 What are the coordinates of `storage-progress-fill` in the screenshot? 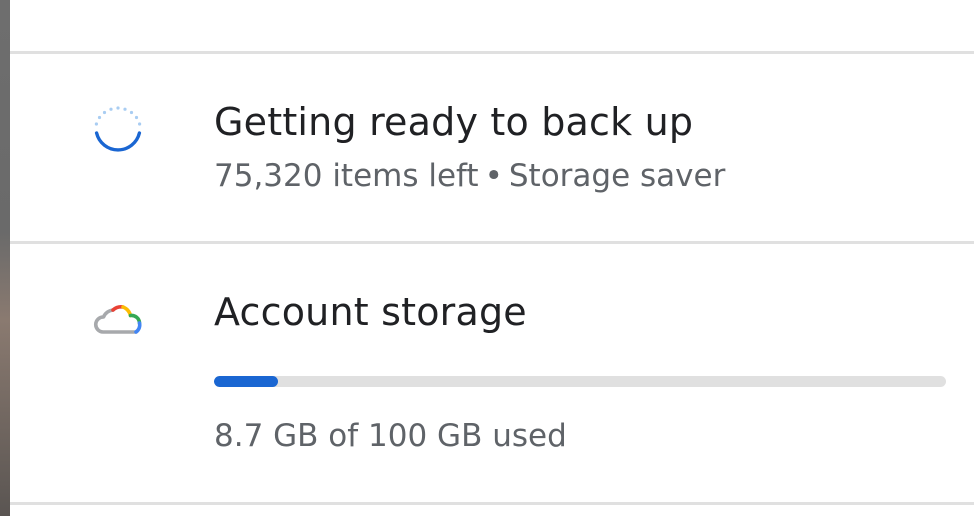 It's located at (246, 381).